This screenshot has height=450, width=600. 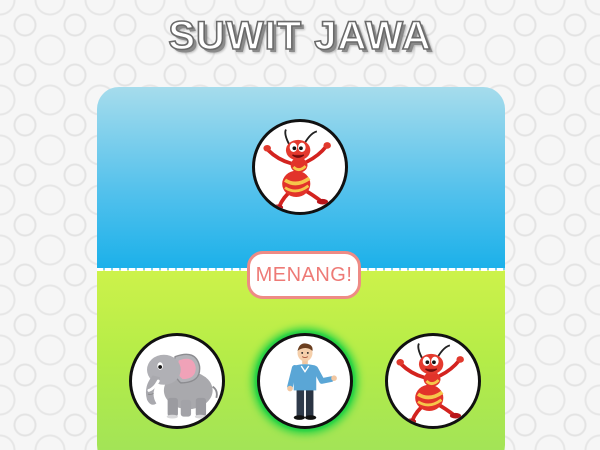 I want to click on elephant-icon, so click(x=177, y=381).